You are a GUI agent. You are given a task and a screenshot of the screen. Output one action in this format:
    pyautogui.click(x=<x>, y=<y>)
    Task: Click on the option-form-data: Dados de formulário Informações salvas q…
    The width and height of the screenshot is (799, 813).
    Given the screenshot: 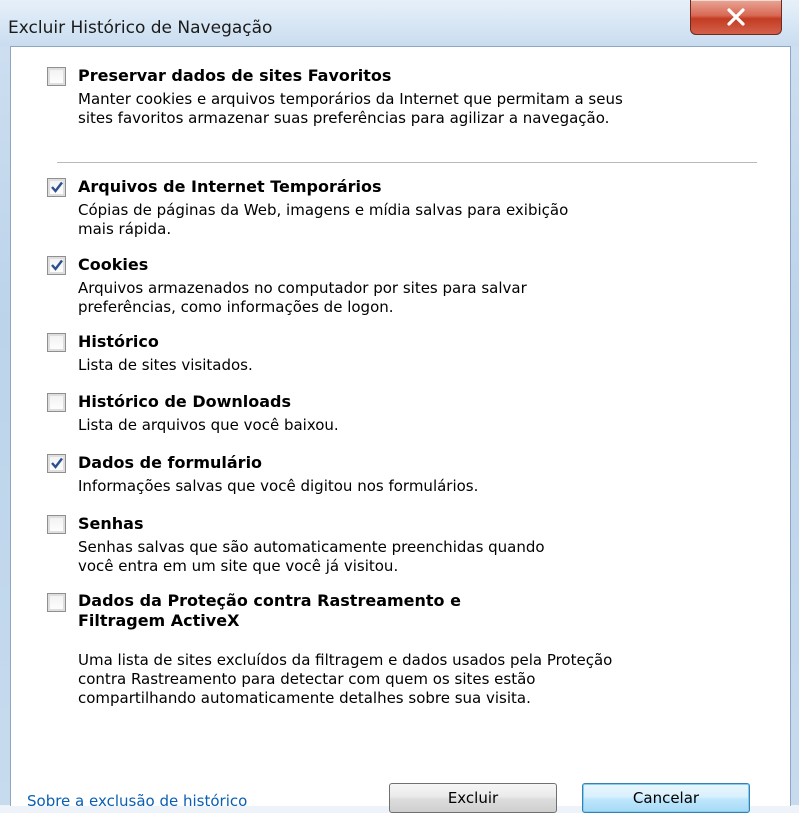 What is the action you would take?
    pyautogui.click(x=262, y=474)
    